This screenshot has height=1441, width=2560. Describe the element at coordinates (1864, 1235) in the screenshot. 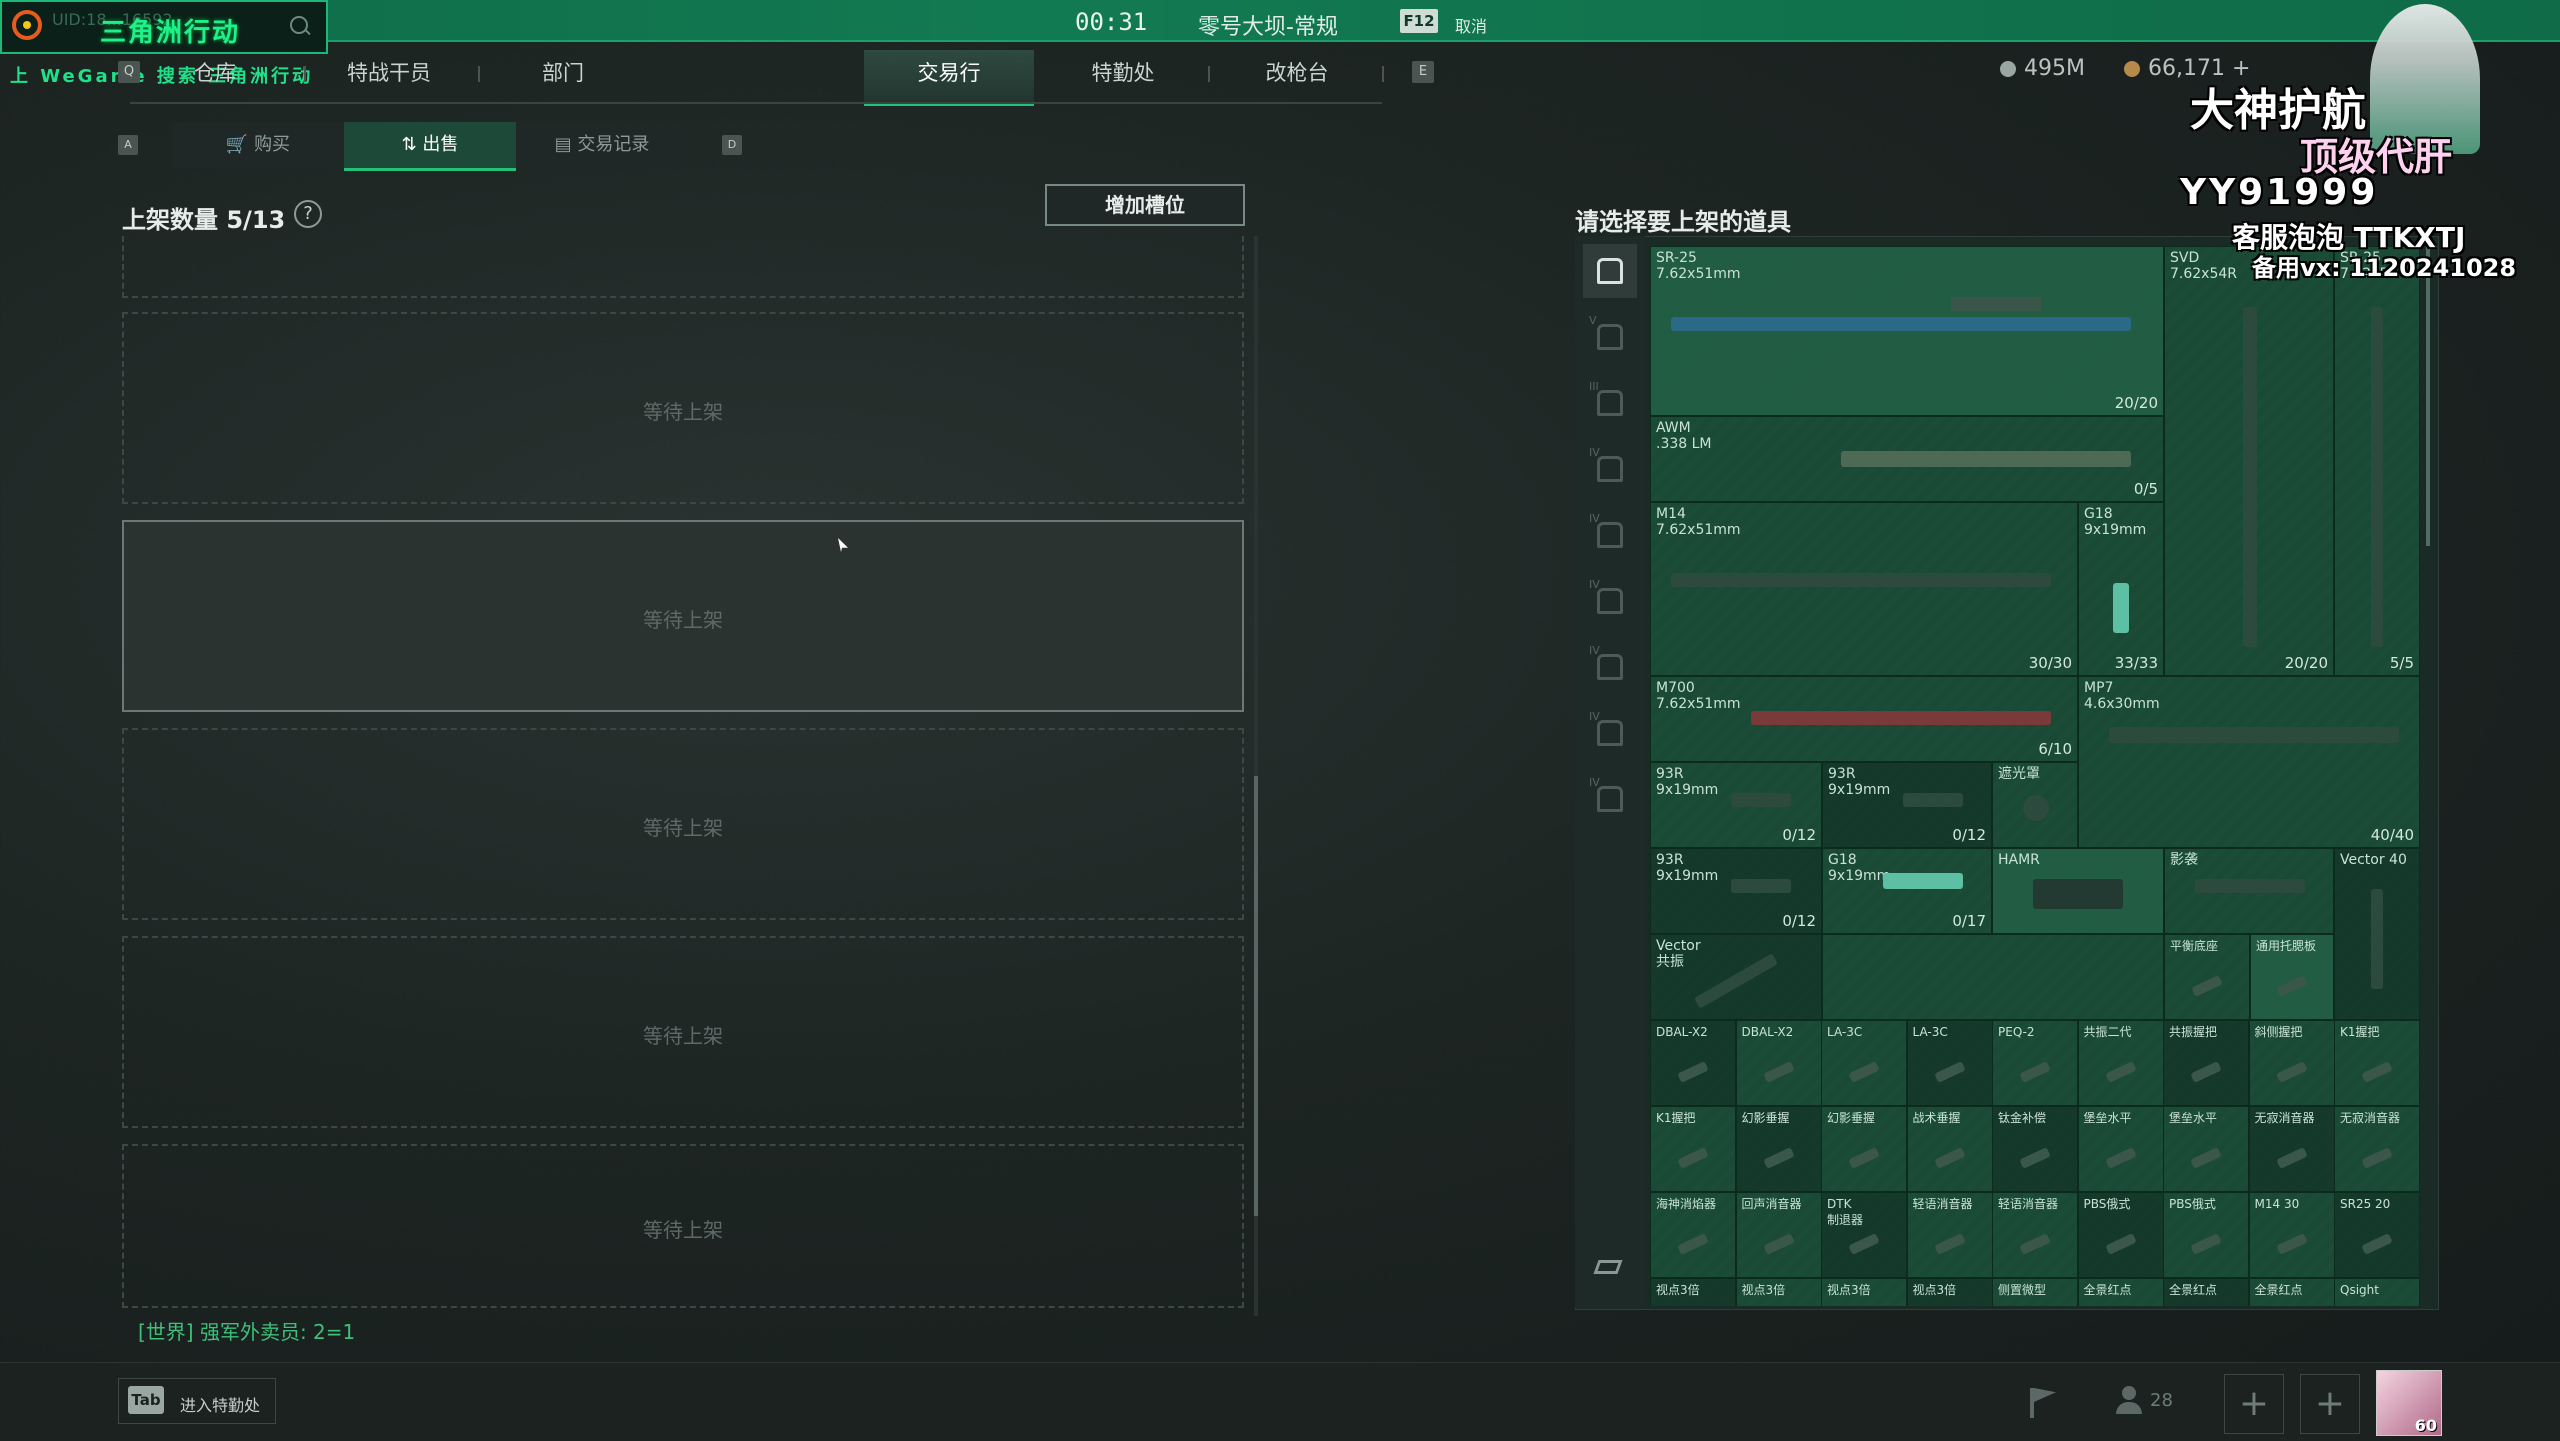

I see `attachment-item: DTK 制退器` at that location.